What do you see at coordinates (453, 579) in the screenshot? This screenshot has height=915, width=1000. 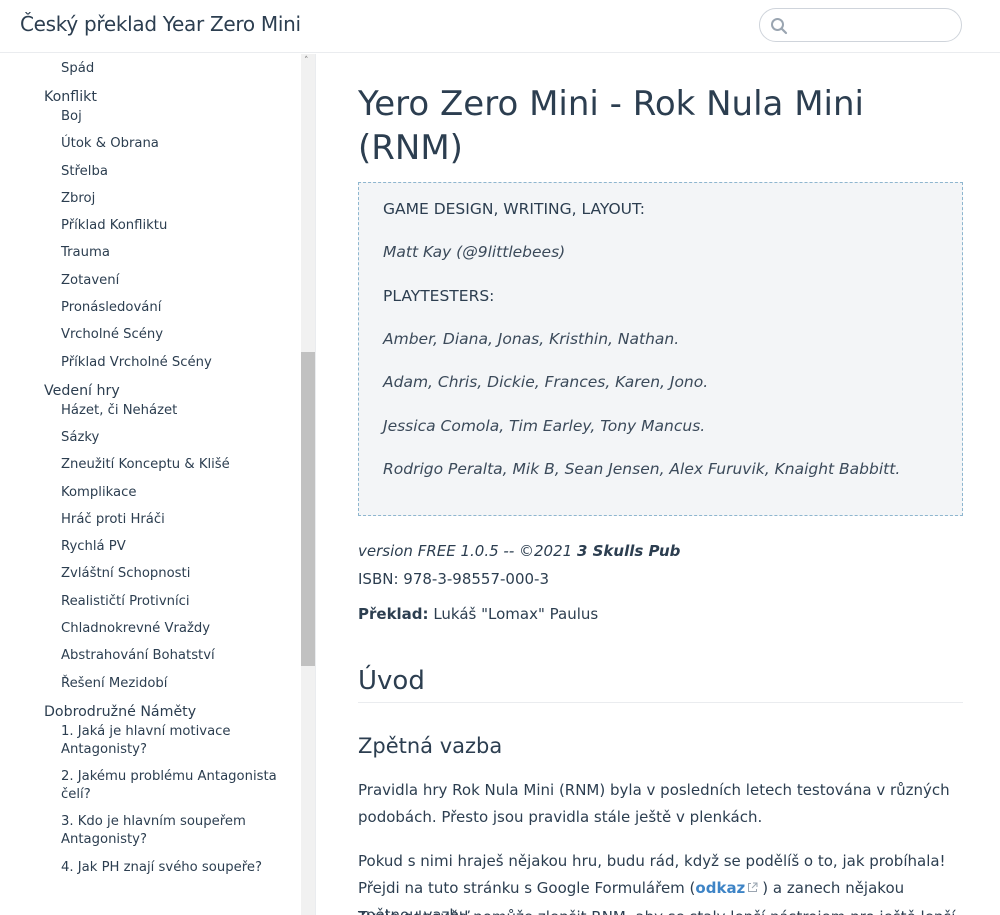 I see `isbn-text: ISBN: 978-3-98557-000-3` at bounding box center [453, 579].